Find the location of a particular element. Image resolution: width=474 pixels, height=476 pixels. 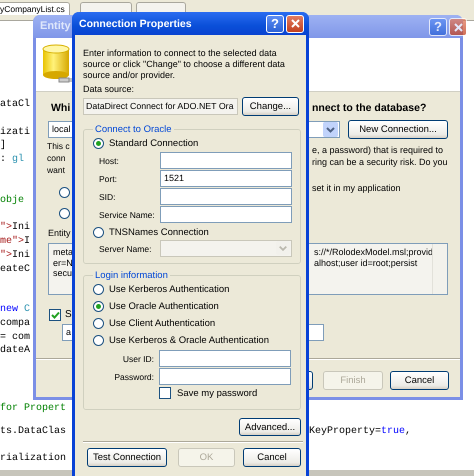

field-label: Service Name: is located at coordinates (127, 215).